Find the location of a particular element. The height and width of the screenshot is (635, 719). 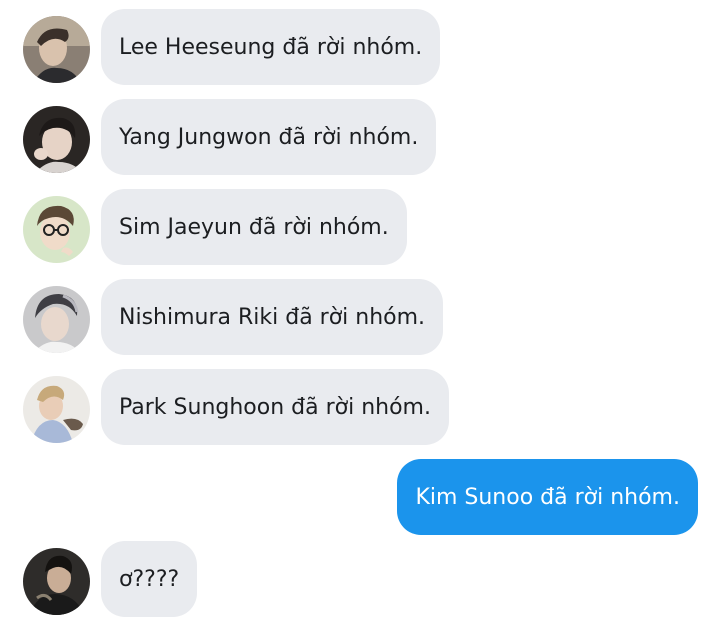

message-bubble-outgoing: Kim Sunoo đã rời nhóm. is located at coordinates (547, 497).